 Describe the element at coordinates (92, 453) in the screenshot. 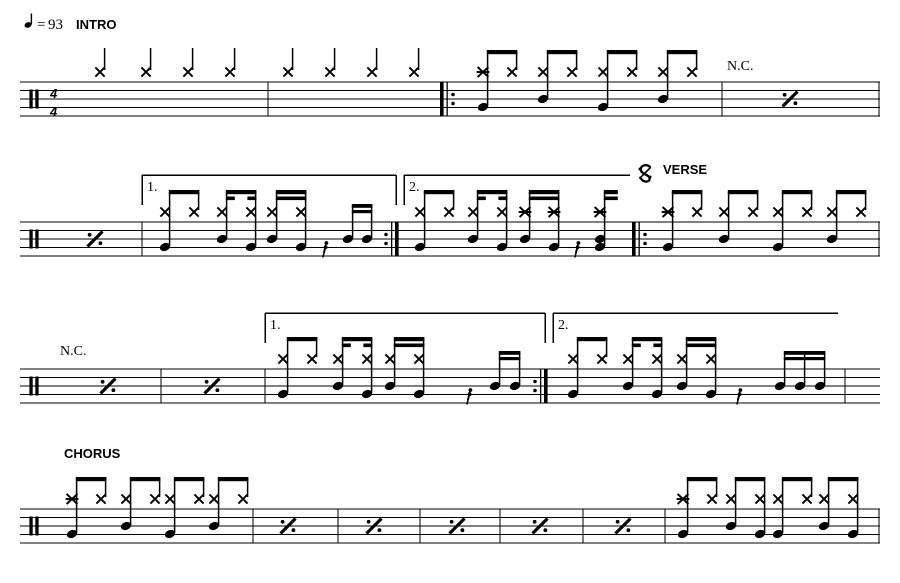

I see `section-label-chorus: CHORUS` at that location.